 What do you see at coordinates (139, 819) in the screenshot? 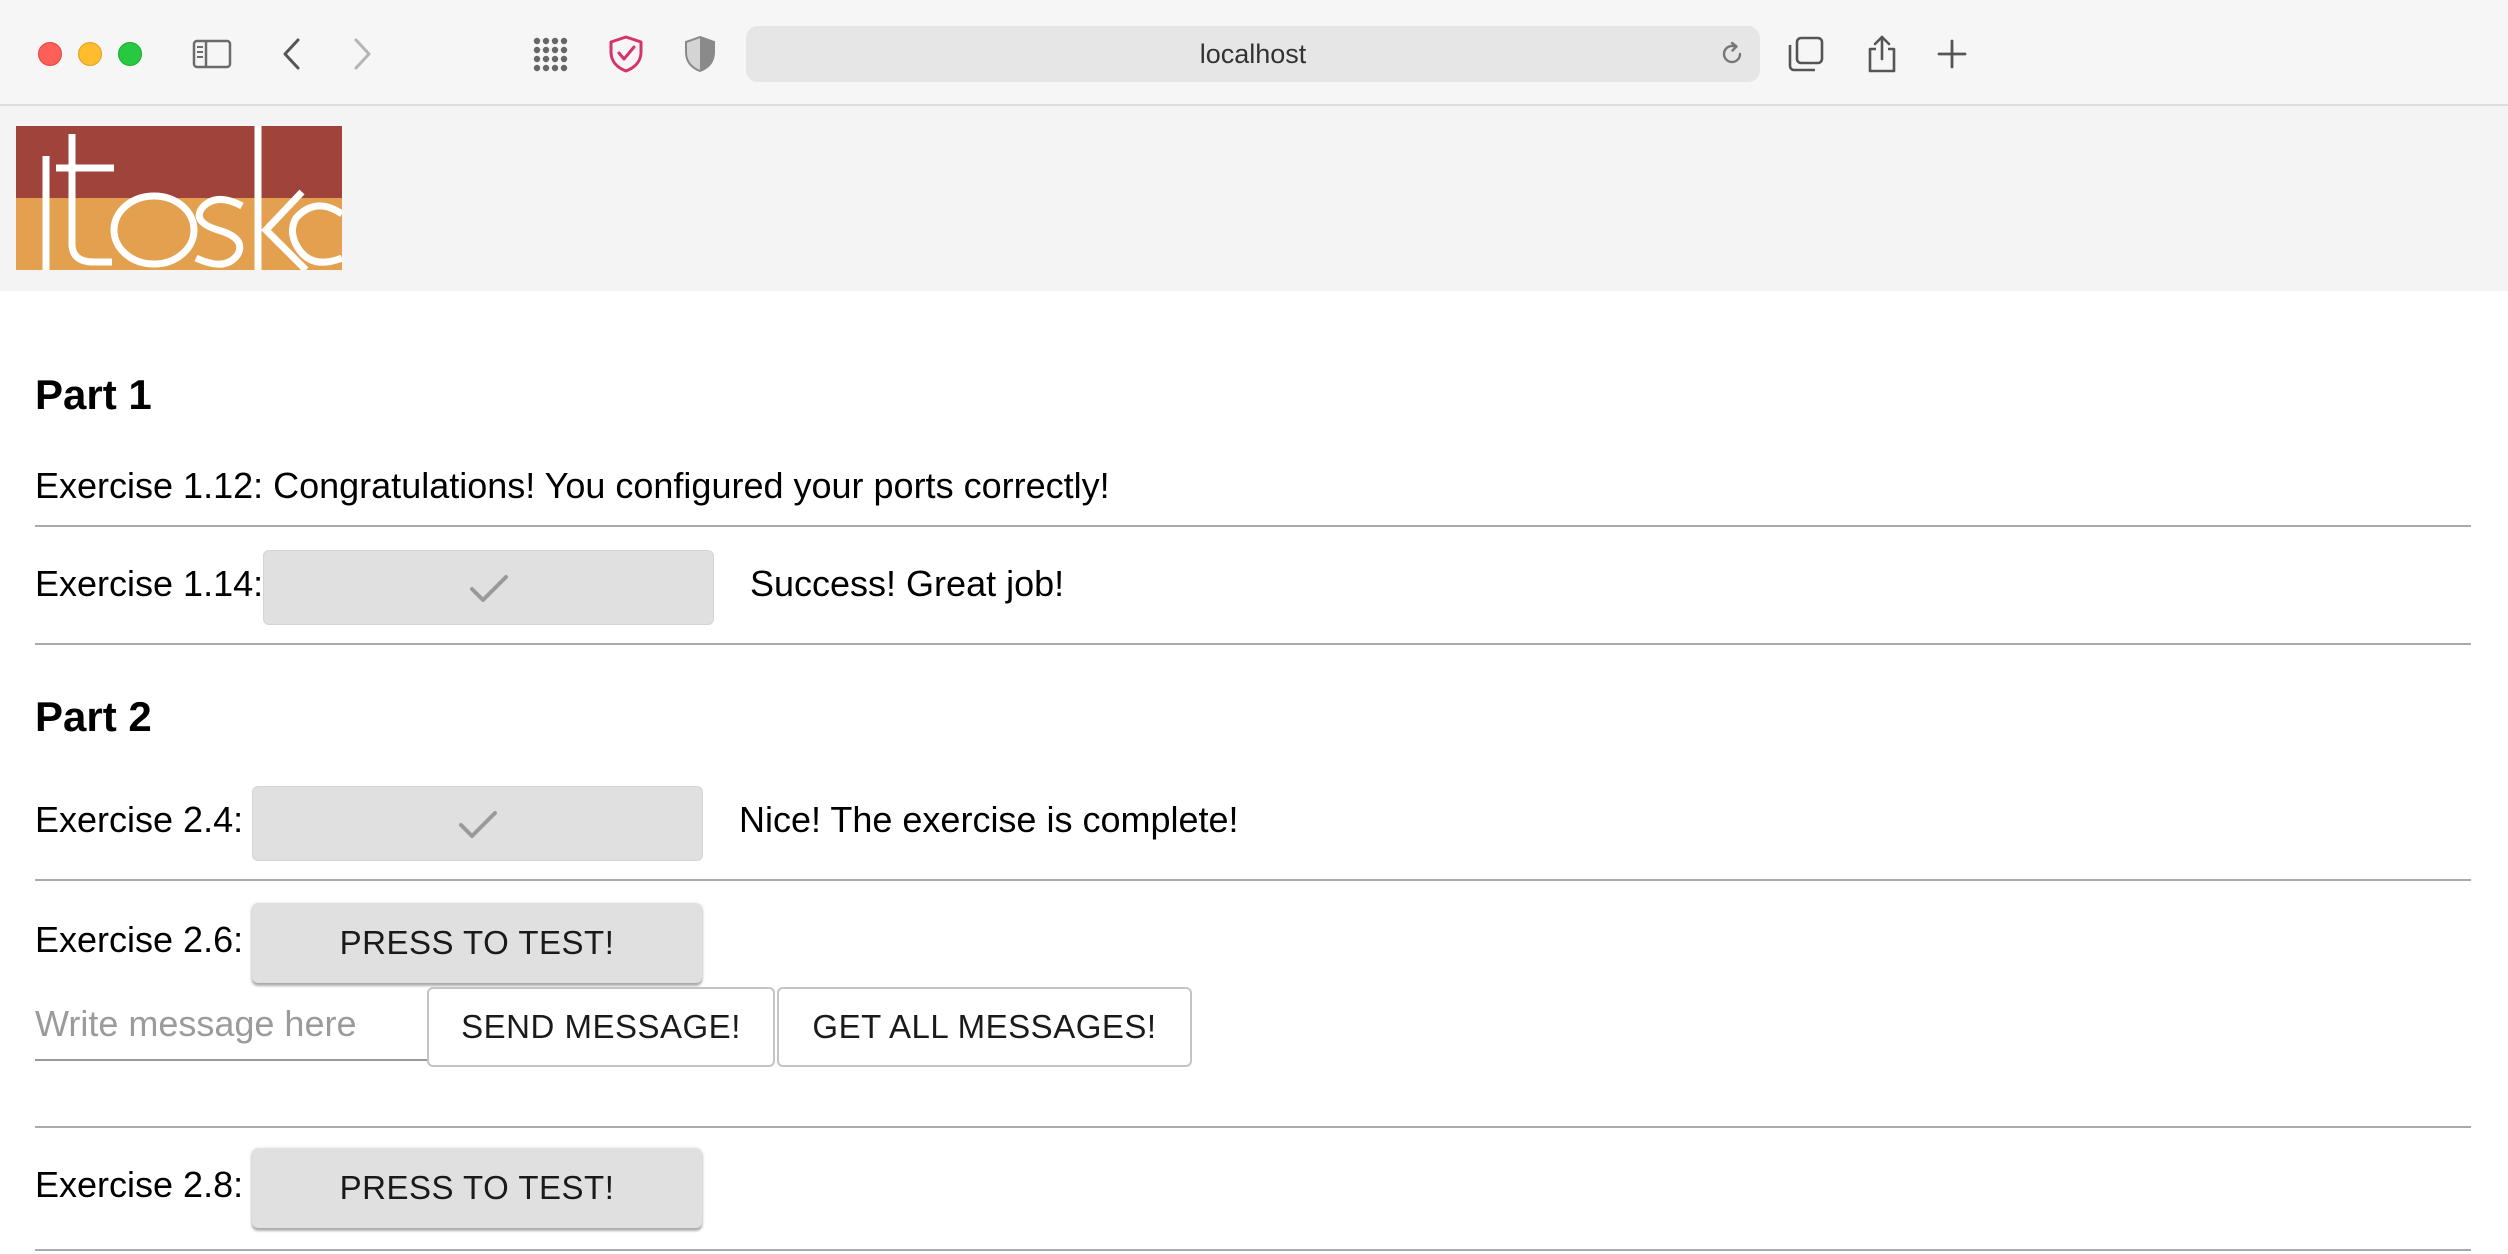
I see `exercise-2-4-label: Exercise 2.4:` at bounding box center [139, 819].